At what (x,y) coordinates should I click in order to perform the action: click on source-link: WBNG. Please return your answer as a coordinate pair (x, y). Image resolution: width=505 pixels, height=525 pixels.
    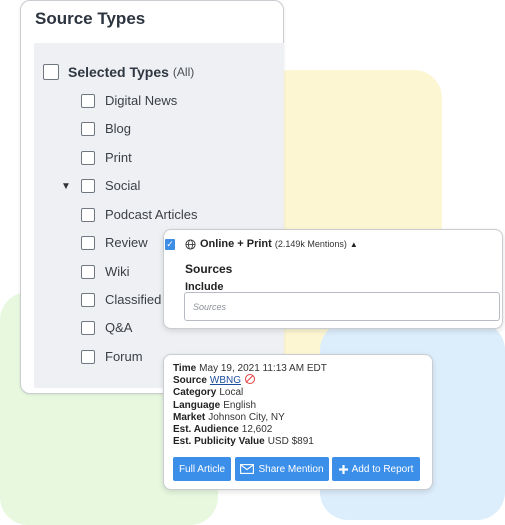
    Looking at the image, I should click on (225, 380).